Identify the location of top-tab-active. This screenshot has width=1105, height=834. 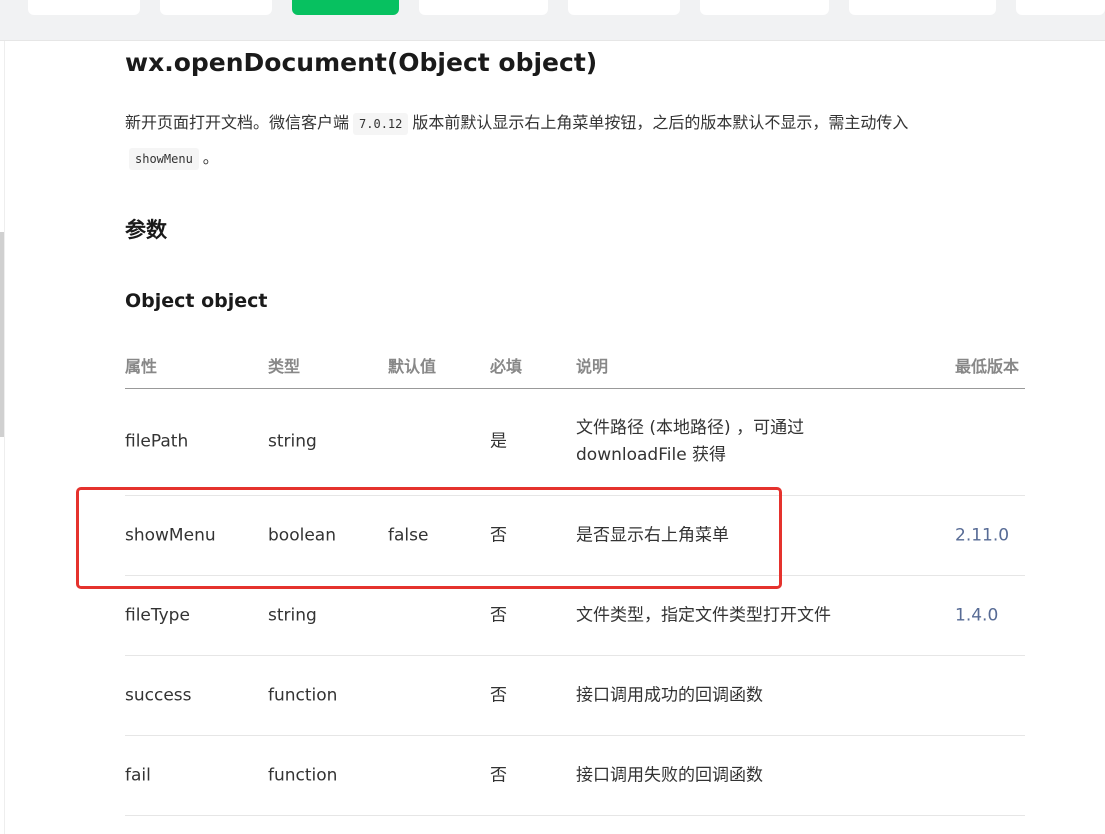
(345, 7).